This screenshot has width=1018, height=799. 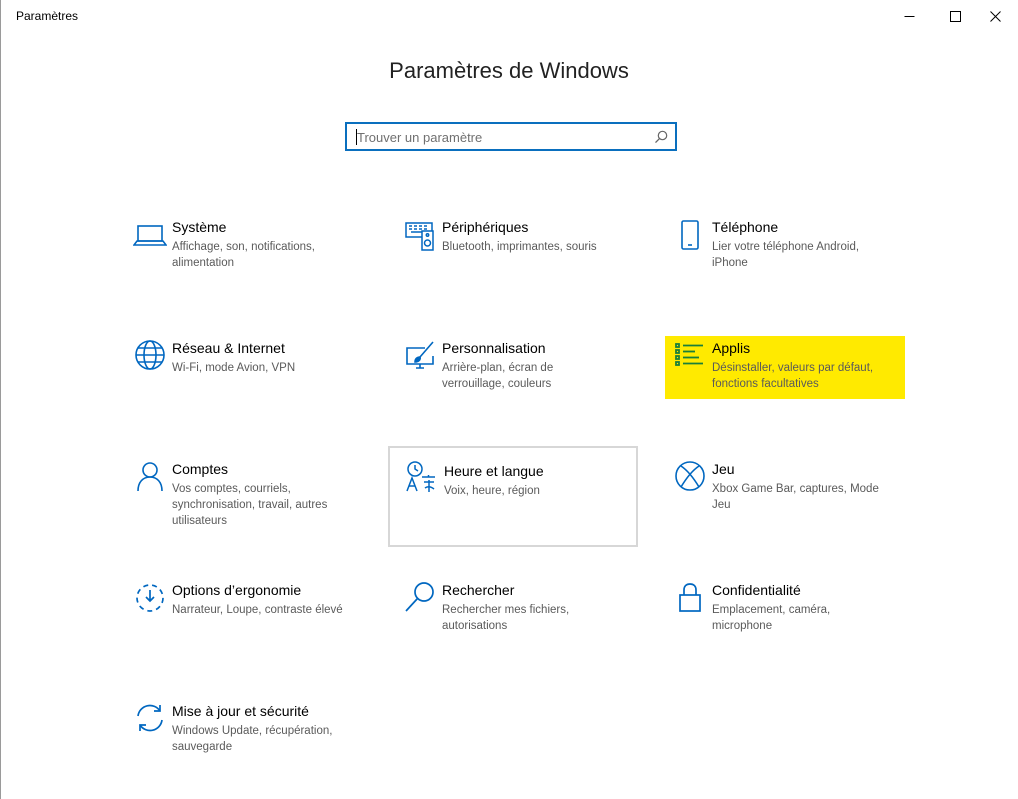 I want to click on devices-icon, so click(x=420, y=234).